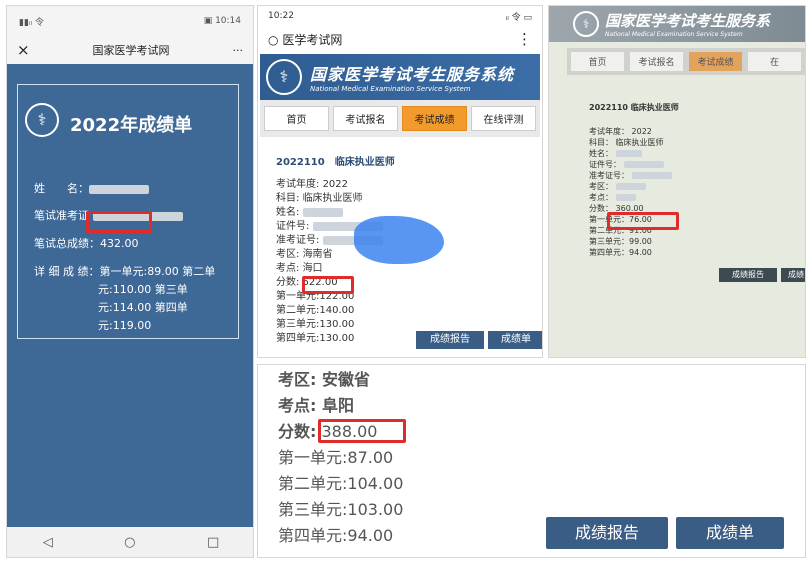 Image resolution: width=811 pixels, height=565 pixels. I want to click on status-bar: 10:22 ᵢₗ 令 ▭, so click(400, 16).